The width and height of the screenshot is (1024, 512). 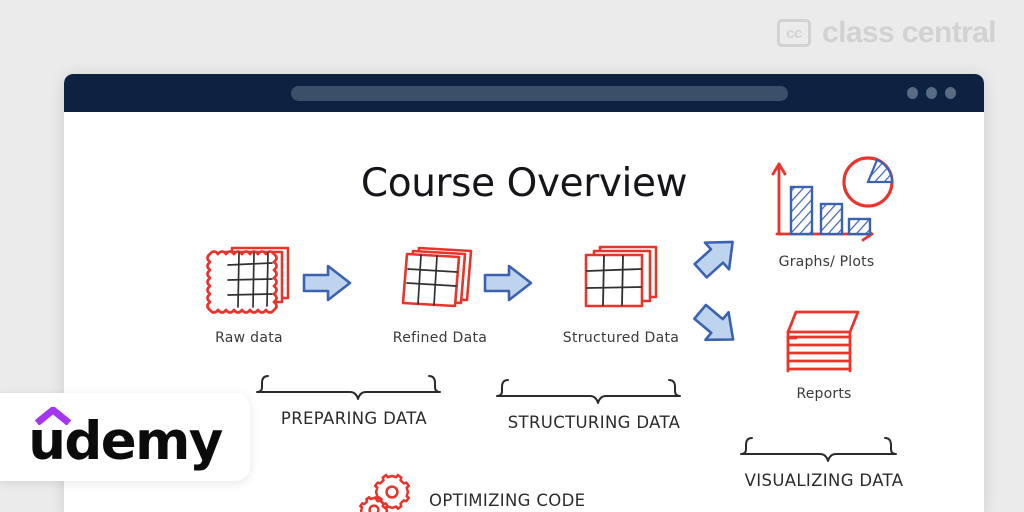 What do you see at coordinates (909, 32) in the screenshot?
I see `class-central-wordmark: class central` at bounding box center [909, 32].